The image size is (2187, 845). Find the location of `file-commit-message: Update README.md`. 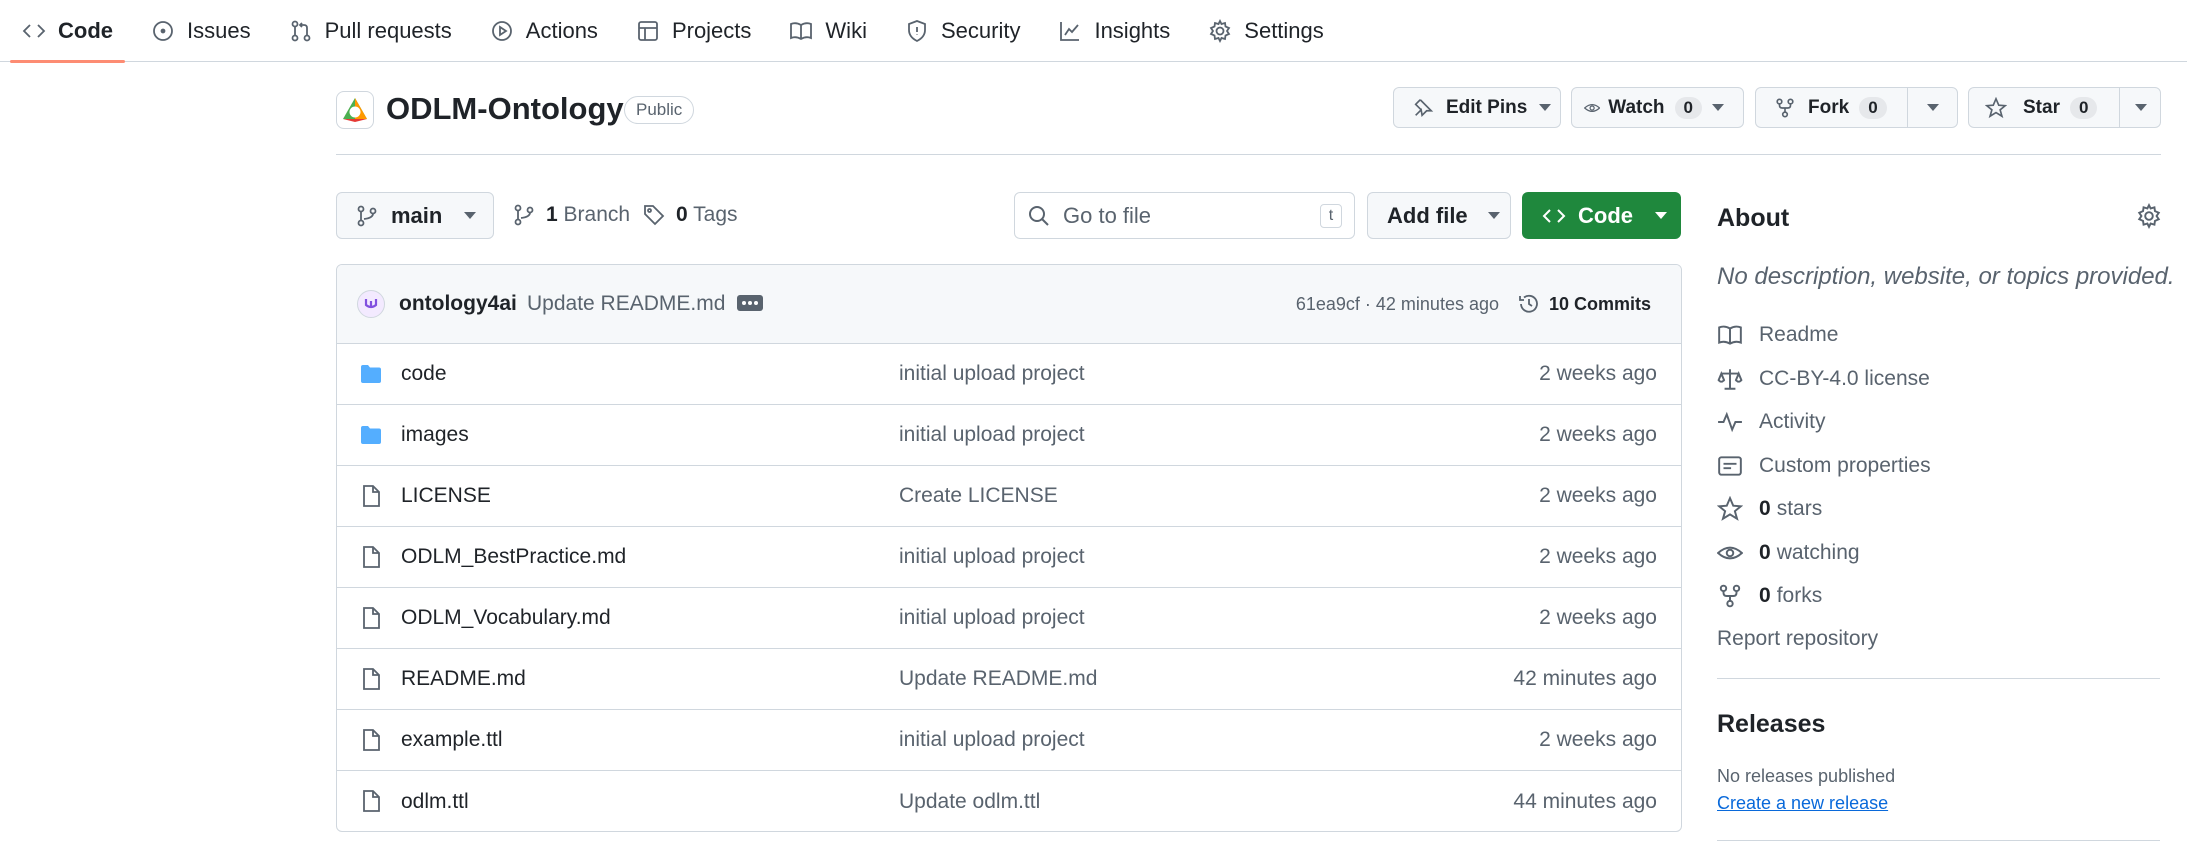

file-commit-message: Update README.md is located at coordinates (998, 679).